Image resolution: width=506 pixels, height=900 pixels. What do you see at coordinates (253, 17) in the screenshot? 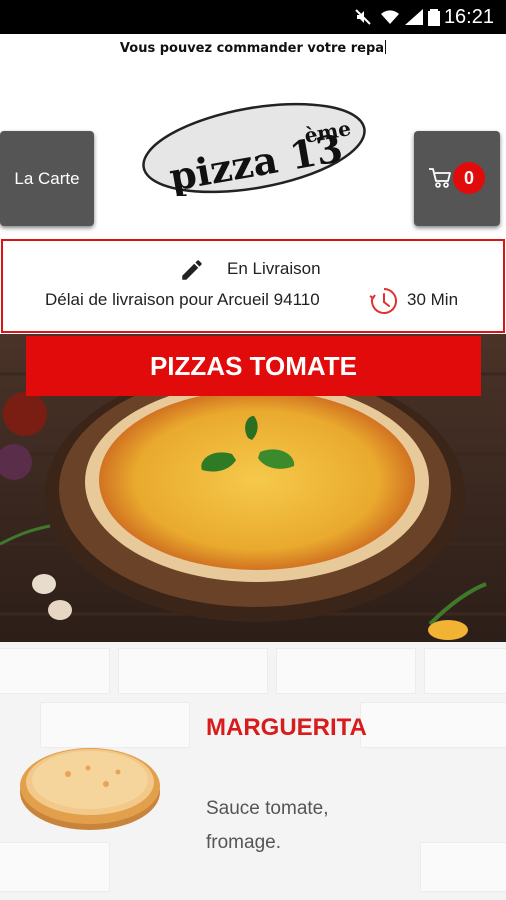
I see `status-bar: 16:21` at bounding box center [253, 17].